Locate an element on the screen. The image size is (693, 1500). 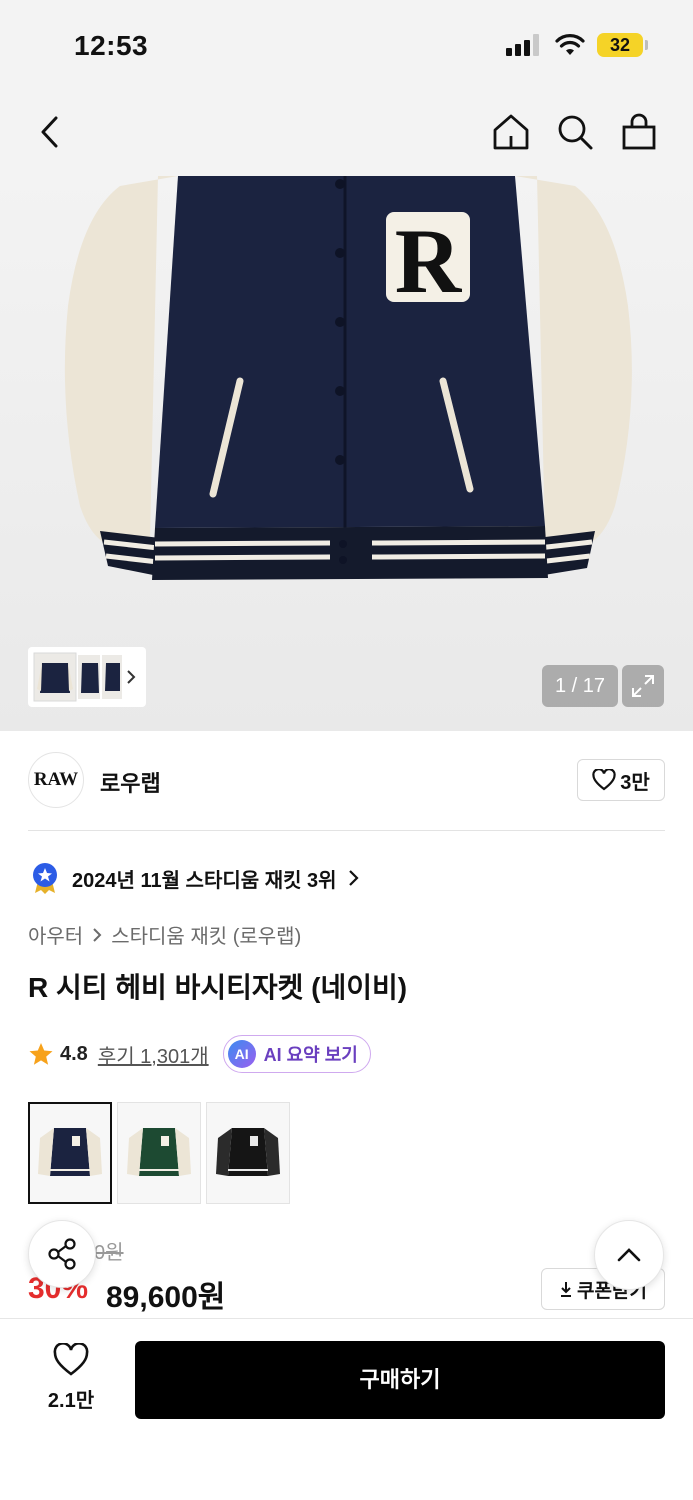
sale-price: 89,600원 is located at coordinates (166, 1297).